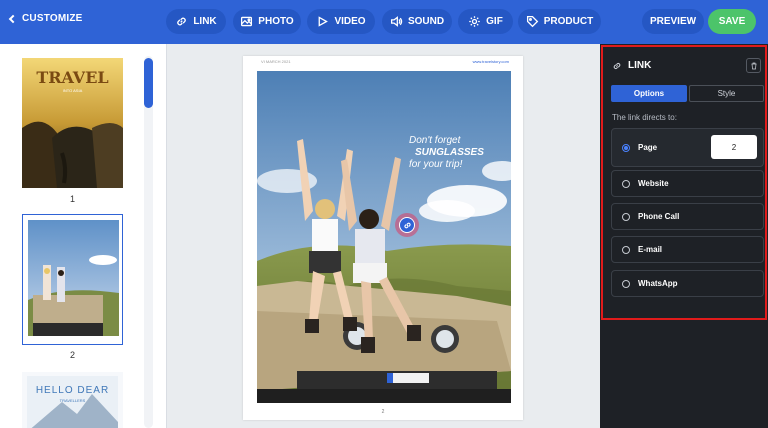 This screenshot has width=768, height=428. I want to click on link-directs-label: The link directs to:, so click(644, 117).